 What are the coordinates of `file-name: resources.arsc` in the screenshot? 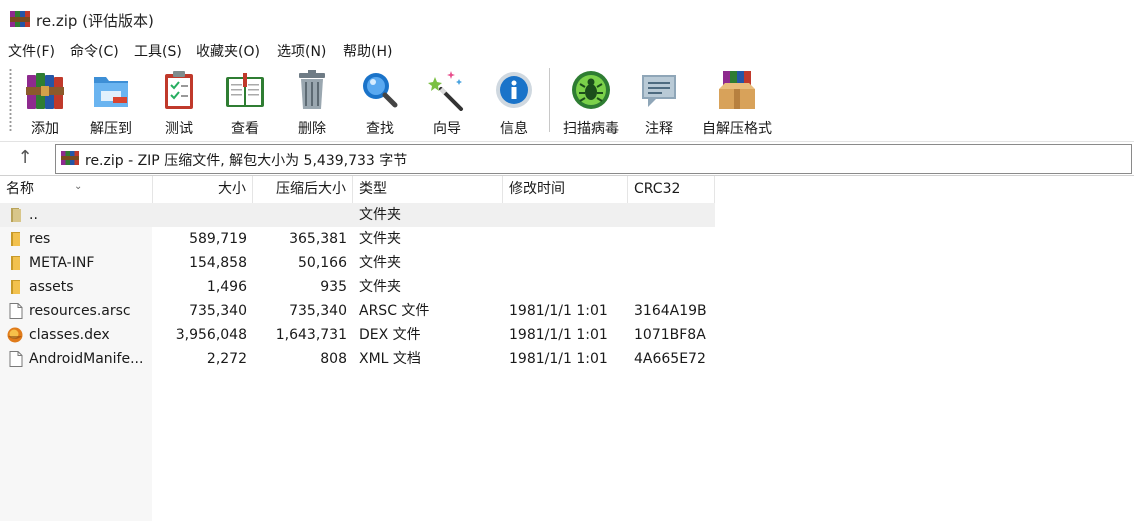 It's located at (80, 311).